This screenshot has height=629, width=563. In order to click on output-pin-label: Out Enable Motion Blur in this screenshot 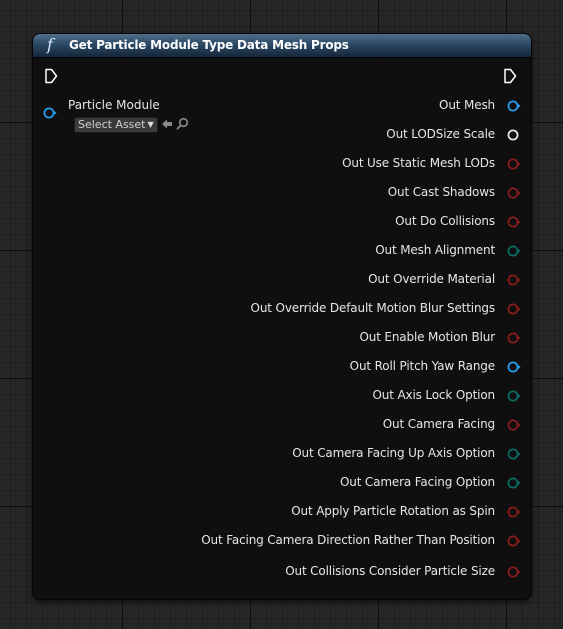, I will do `click(427, 337)`.